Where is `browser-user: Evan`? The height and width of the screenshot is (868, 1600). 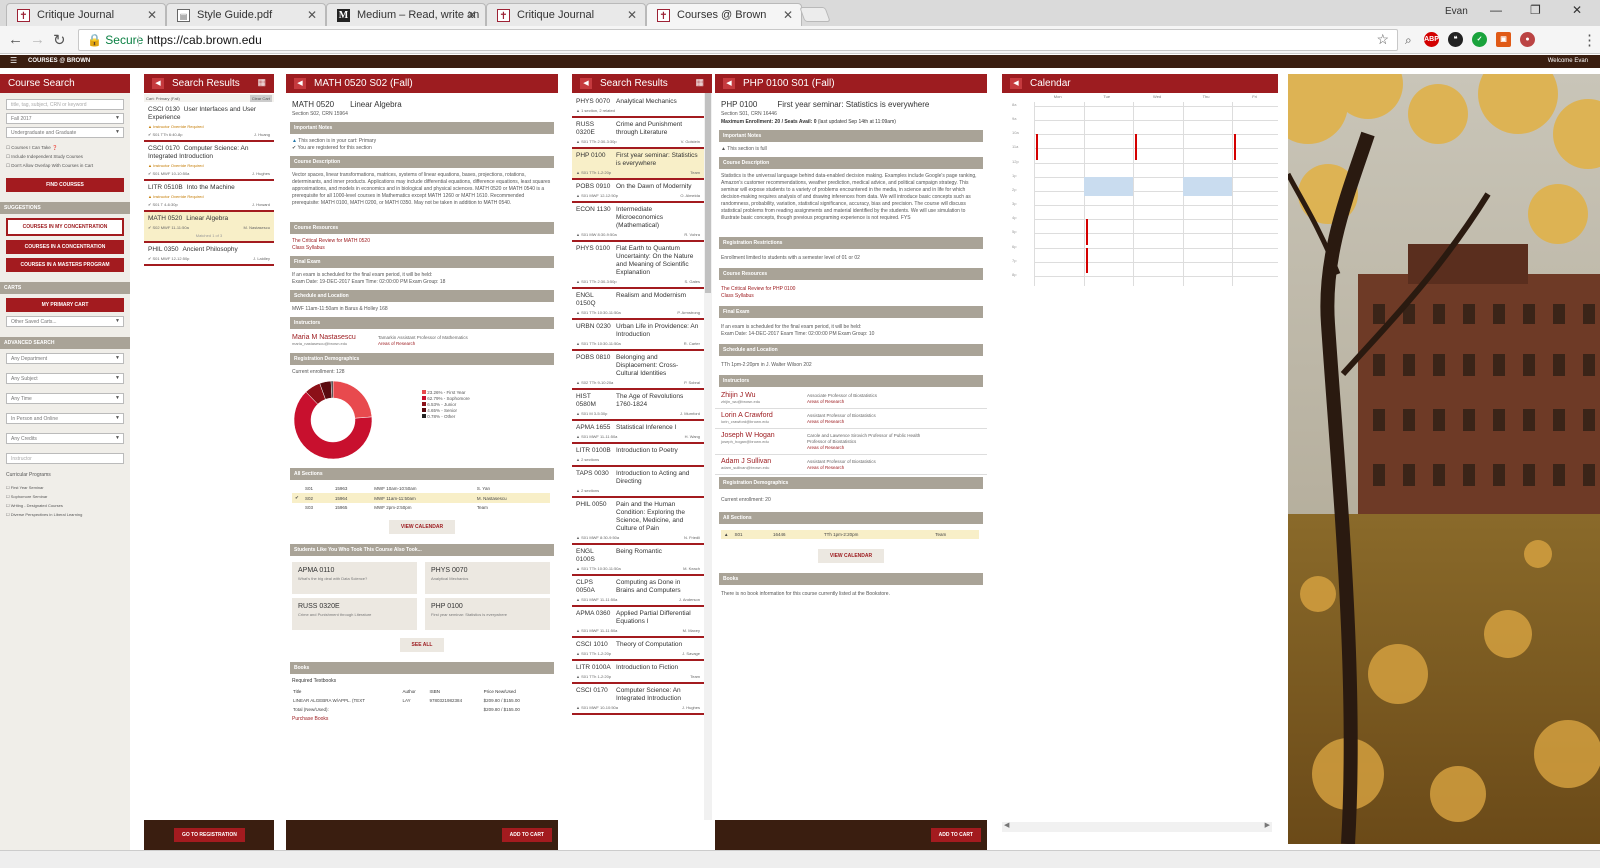 browser-user: Evan is located at coordinates (1456, 11).